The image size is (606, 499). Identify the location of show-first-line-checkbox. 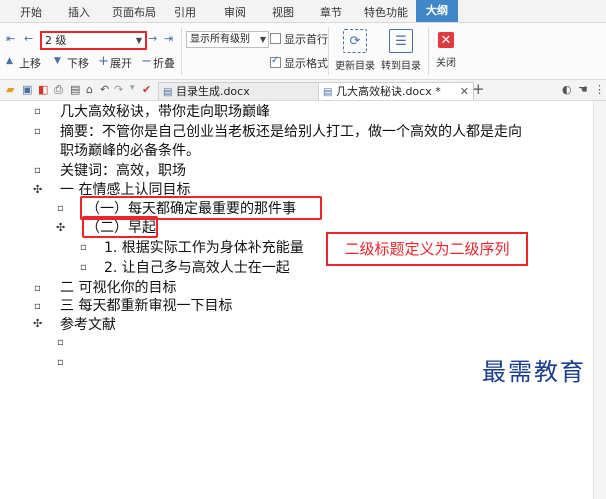
(275, 38).